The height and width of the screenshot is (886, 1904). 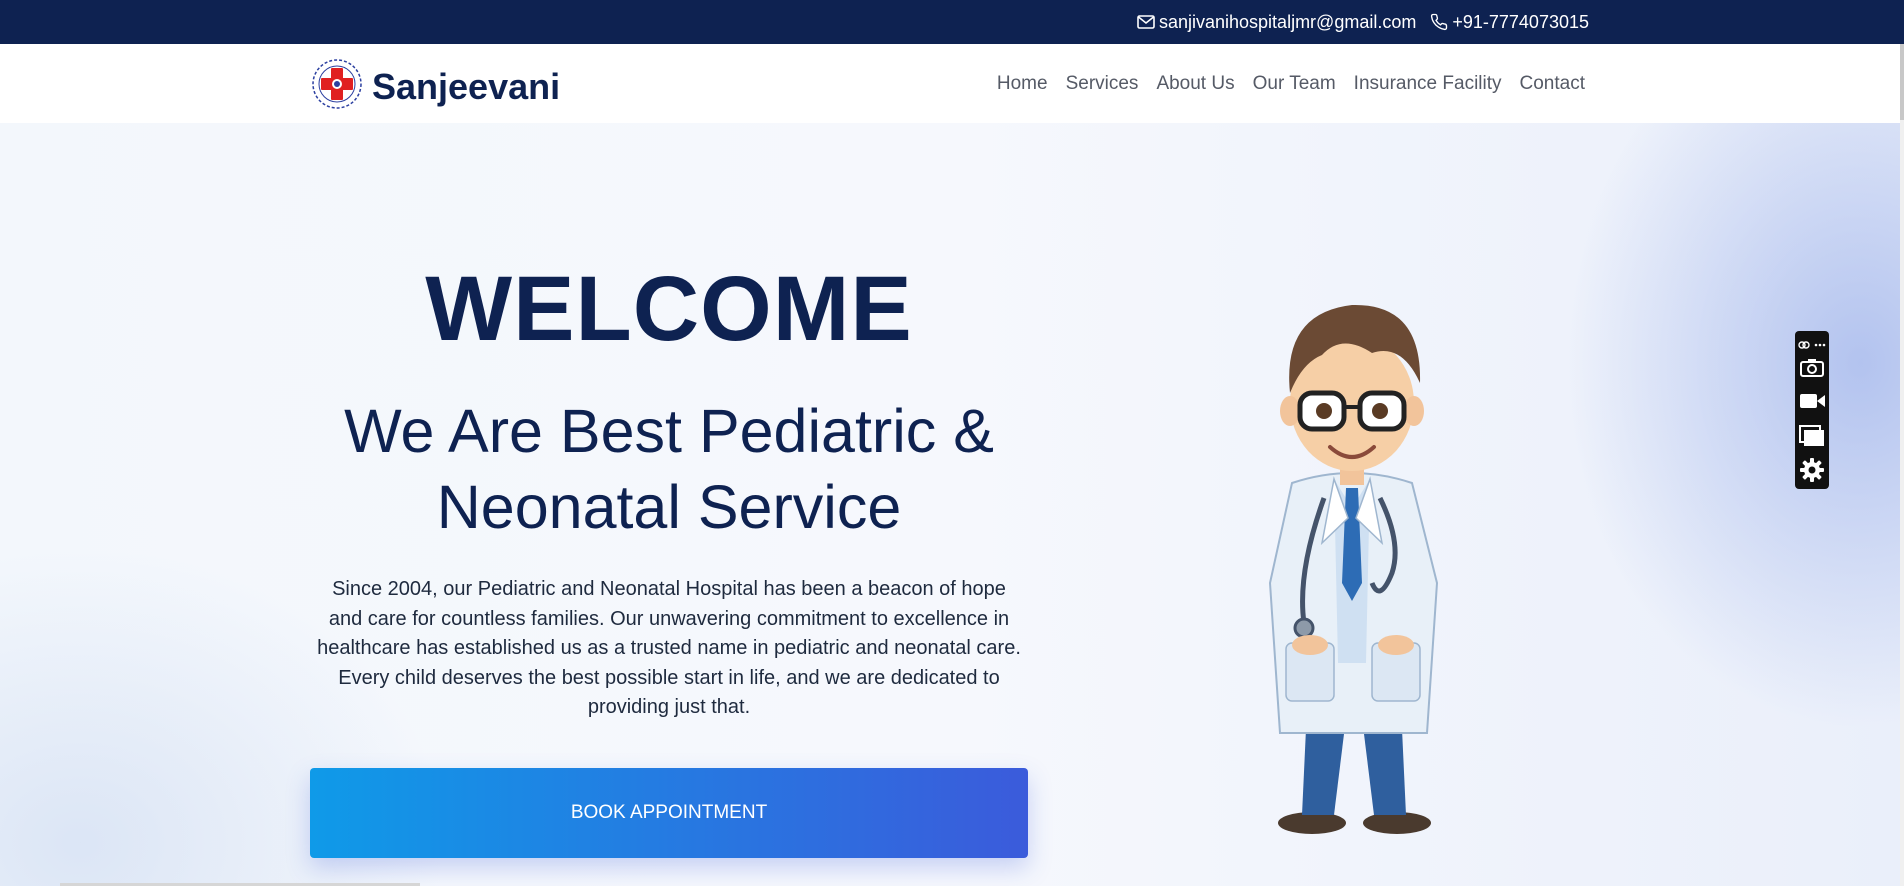 What do you see at coordinates (1102, 84) in the screenshot?
I see `nav-services: Services` at bounding box center [1102, 84].